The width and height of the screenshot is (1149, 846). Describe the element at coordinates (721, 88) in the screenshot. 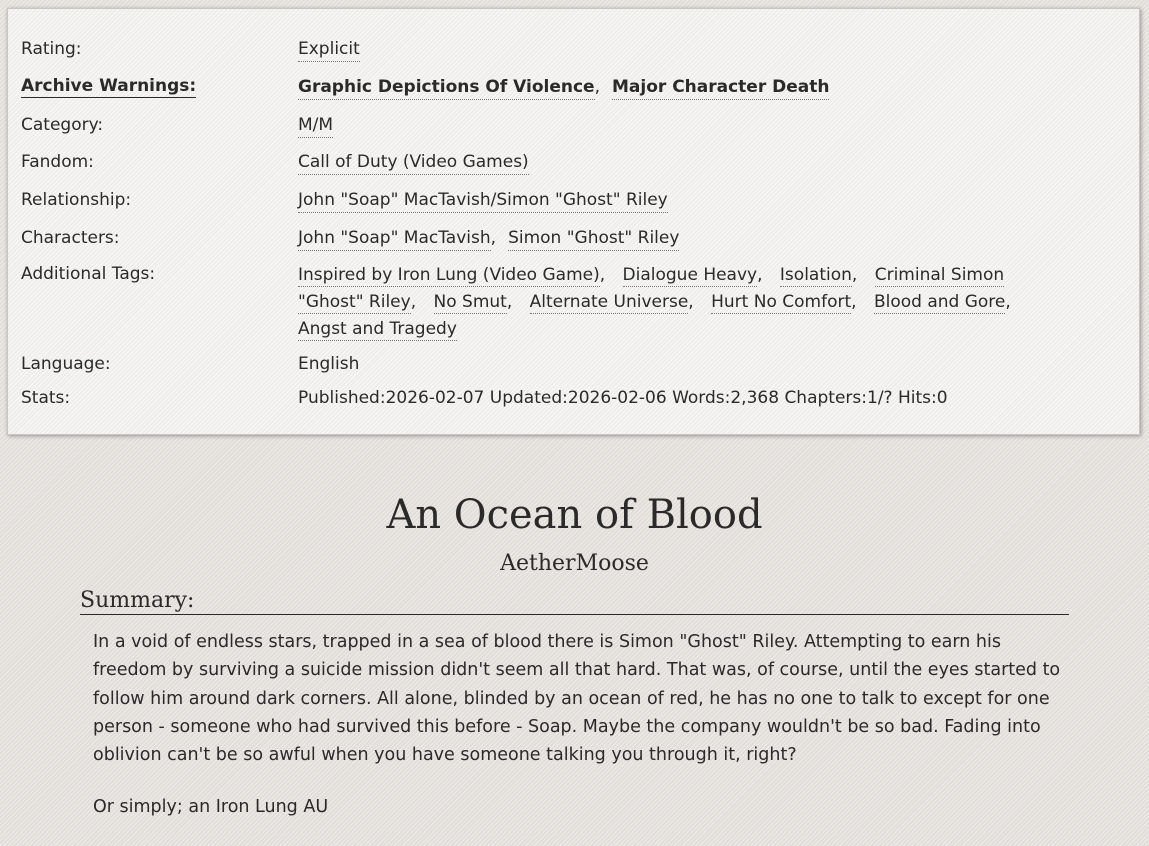

I see `warning-tag: Major Character Death` at that location.